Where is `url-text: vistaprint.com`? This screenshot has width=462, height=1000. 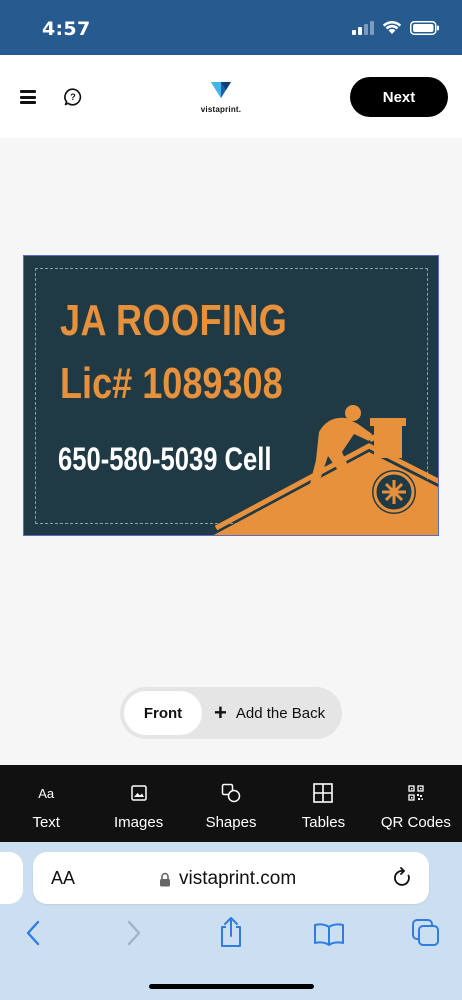 url-text: vistaprint.com is located at coordinates (238, 878).